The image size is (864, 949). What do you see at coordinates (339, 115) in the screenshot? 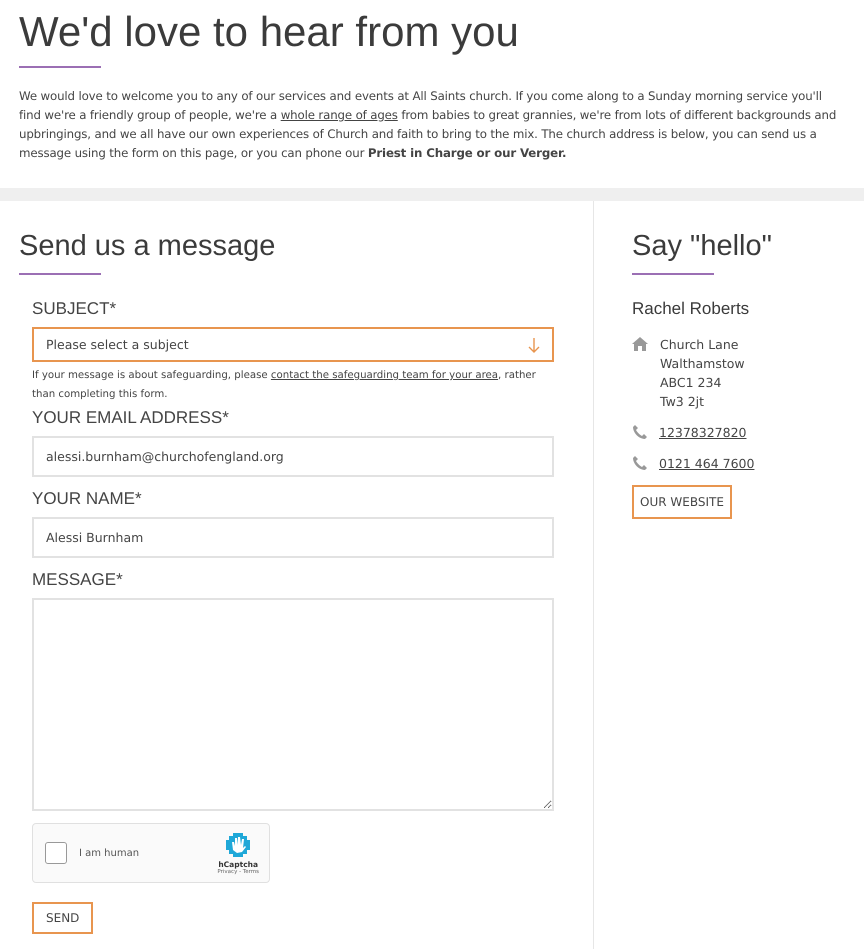
I see `text-link: whole range of ages` at bounding box center [339, 115].